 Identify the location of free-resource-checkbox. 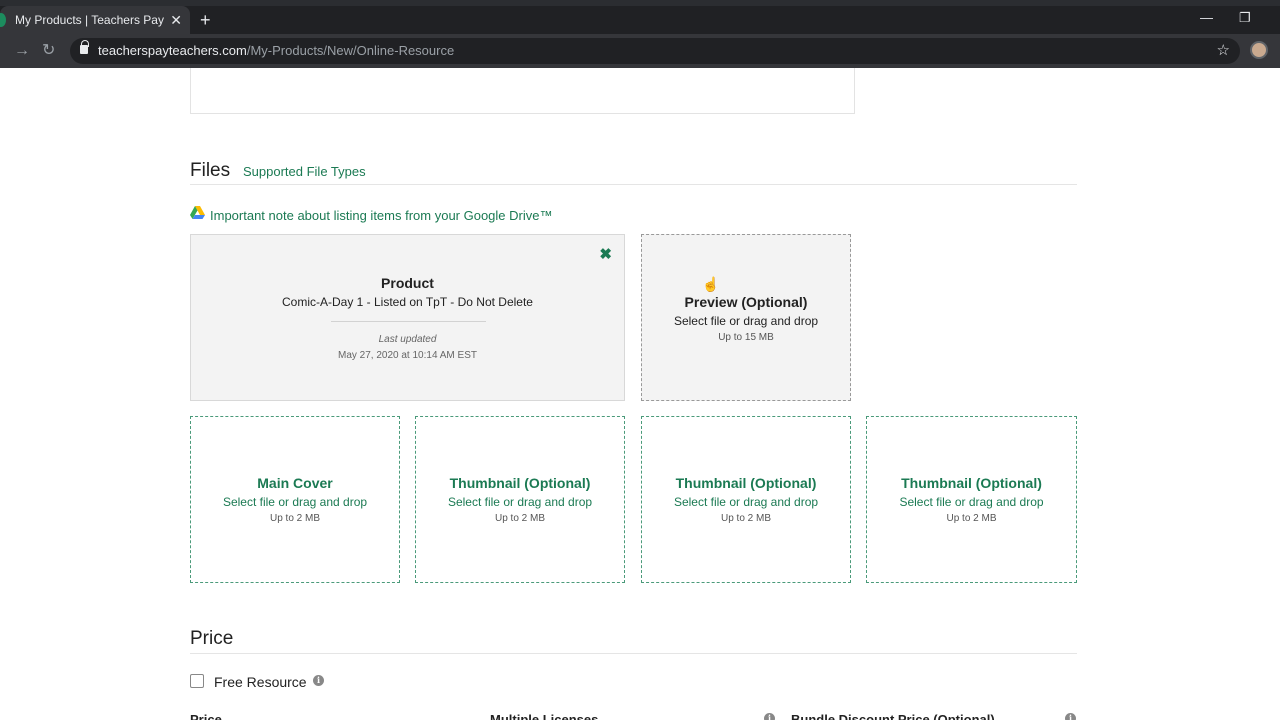
(197, 681).